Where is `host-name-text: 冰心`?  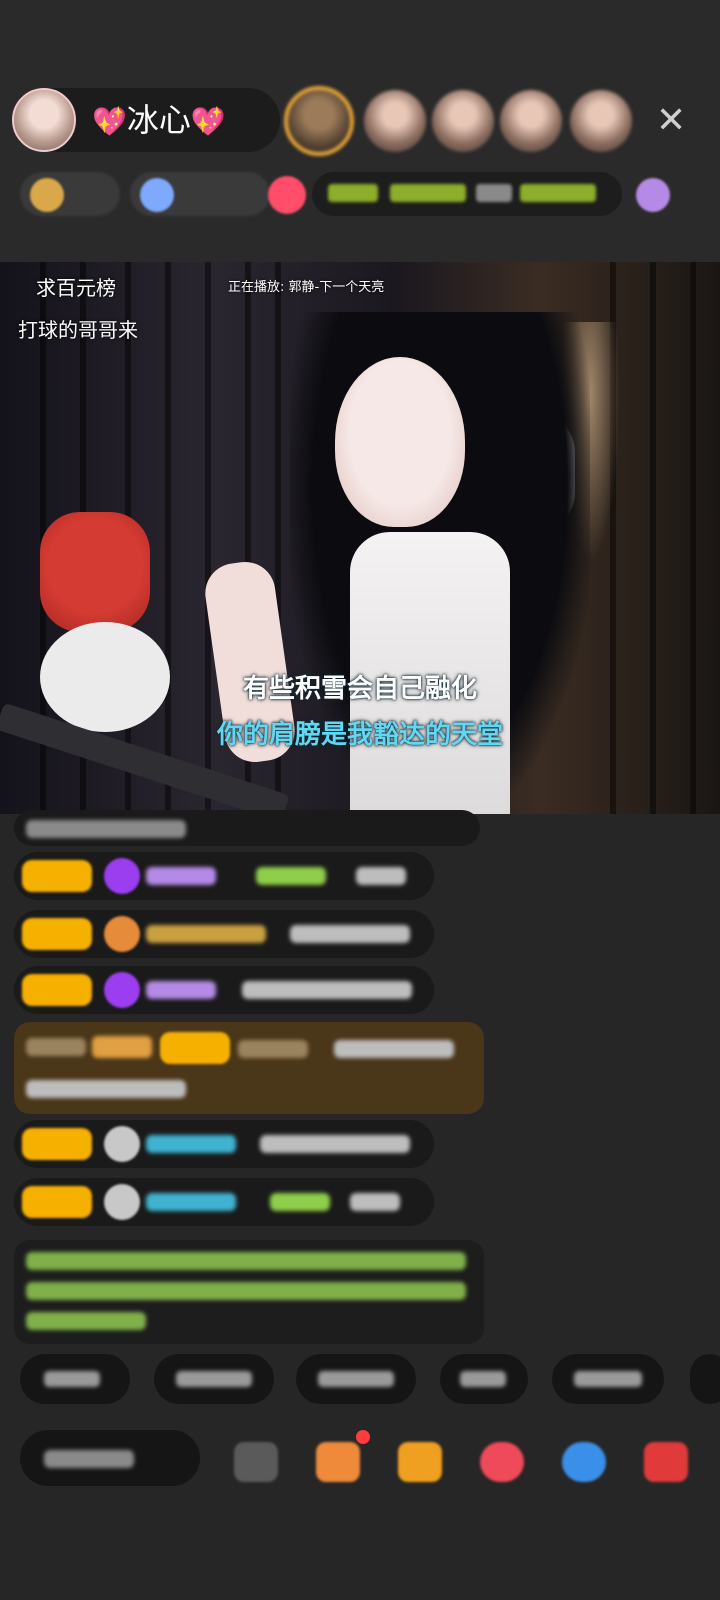 host-name-text: 冰心 is located at coordinates (158, 120).